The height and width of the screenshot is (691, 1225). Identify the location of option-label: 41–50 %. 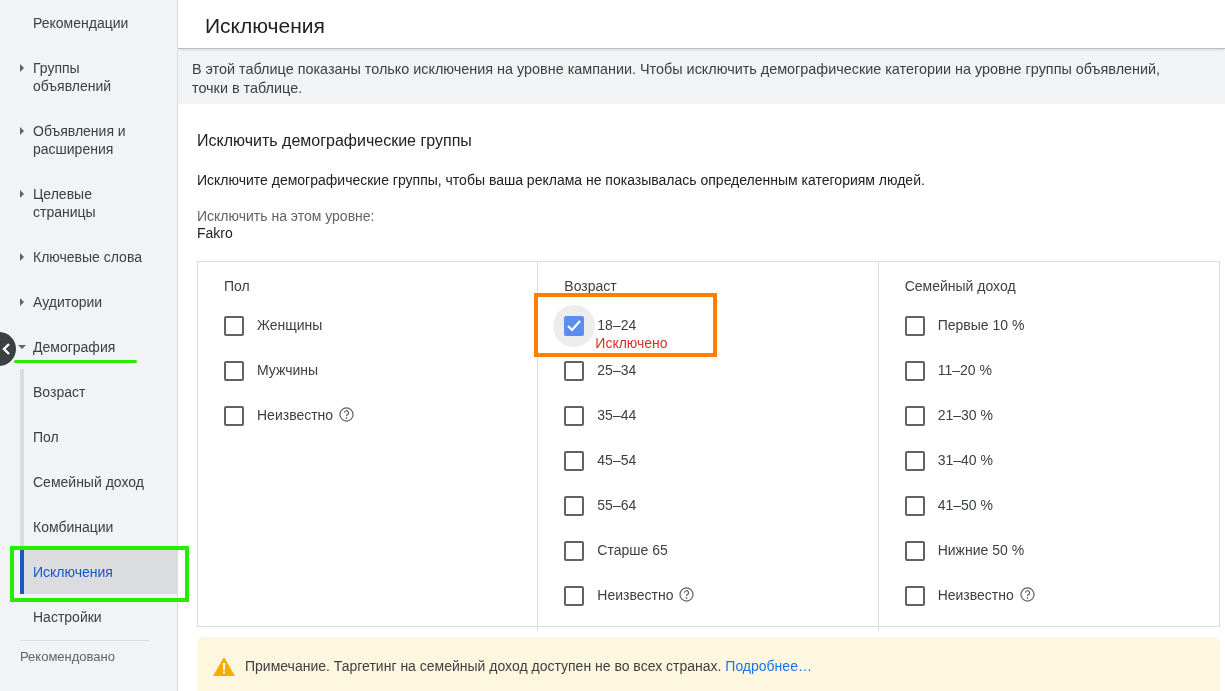
(965, 505).